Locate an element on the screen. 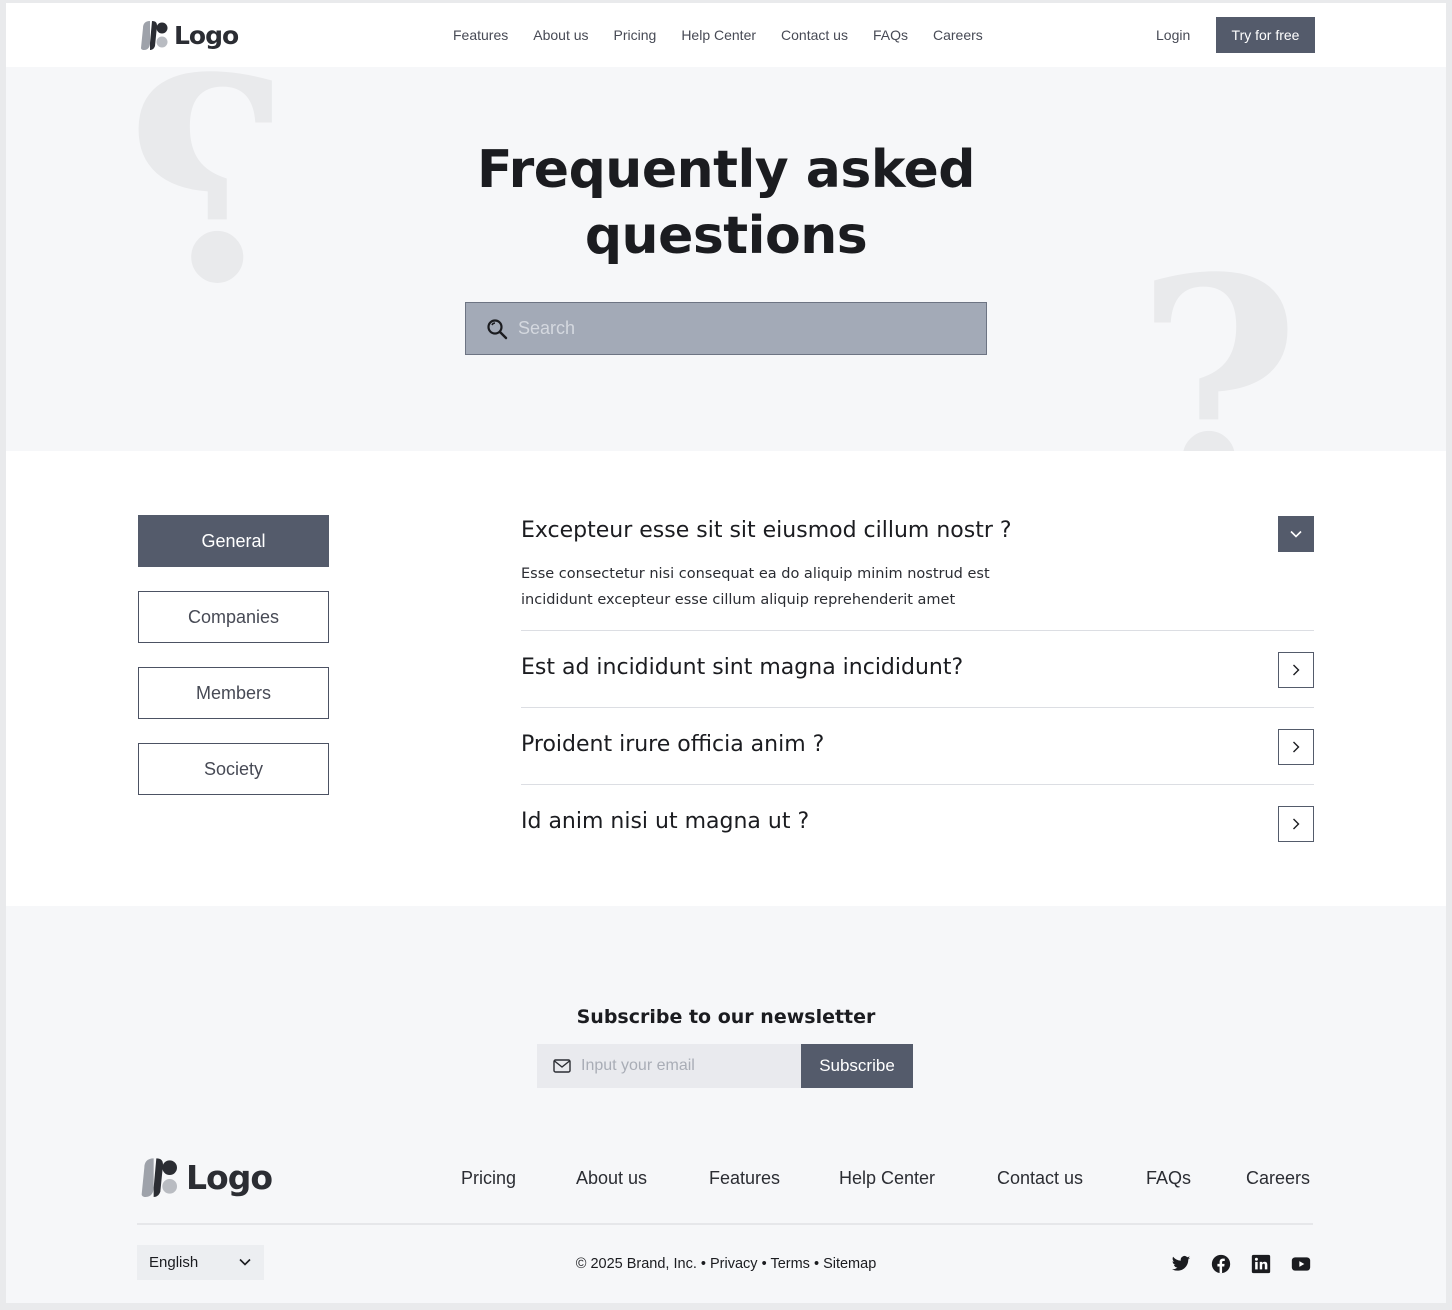  nav-help-center: Help Center is located at coordinates (718, 35).